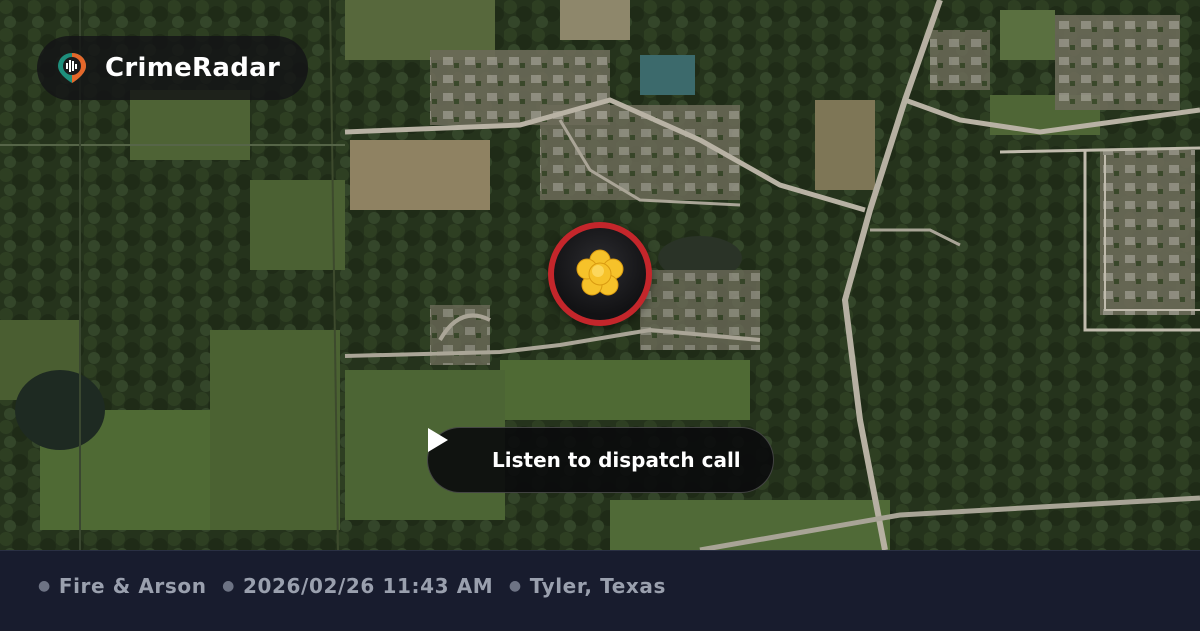 The height and width of the screenshot is (631, 1200). Describe the element at coordinates (368, 586) in the screenshot. I see `incident-datetime: 2026/02/26 11:43 AM` at that location.